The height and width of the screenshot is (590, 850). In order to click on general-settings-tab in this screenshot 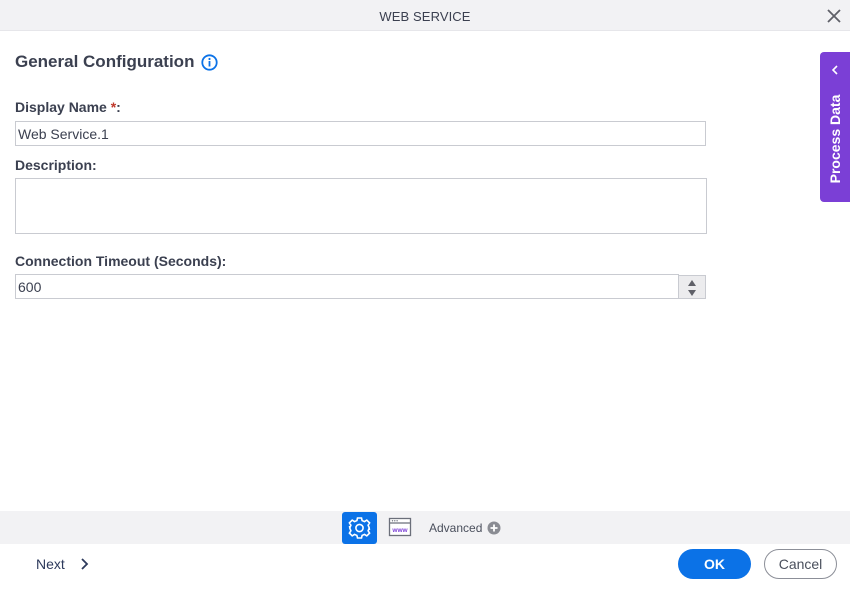, I will do `click(359, 528)`.